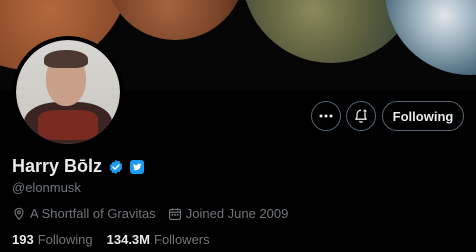 This screenshot has height=252, width=476. I want to click on notifications-button, so click(361, 116).